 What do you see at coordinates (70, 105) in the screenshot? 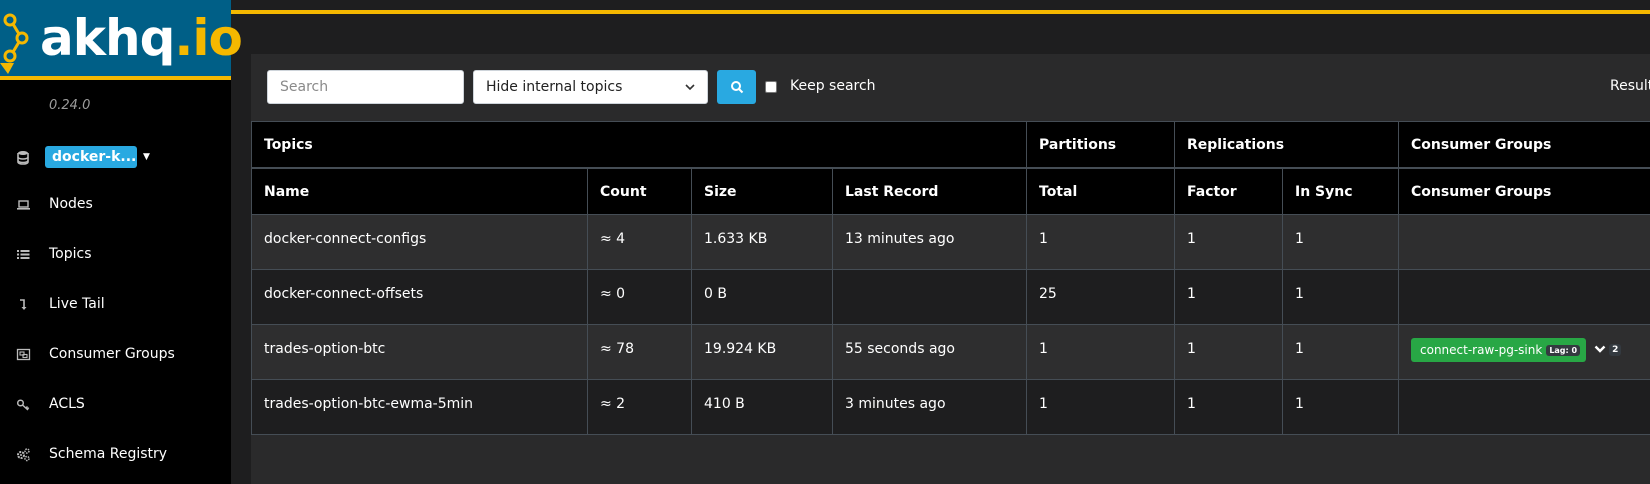
I see `version-label: 0.24.0` at bounding box center [70, 105].